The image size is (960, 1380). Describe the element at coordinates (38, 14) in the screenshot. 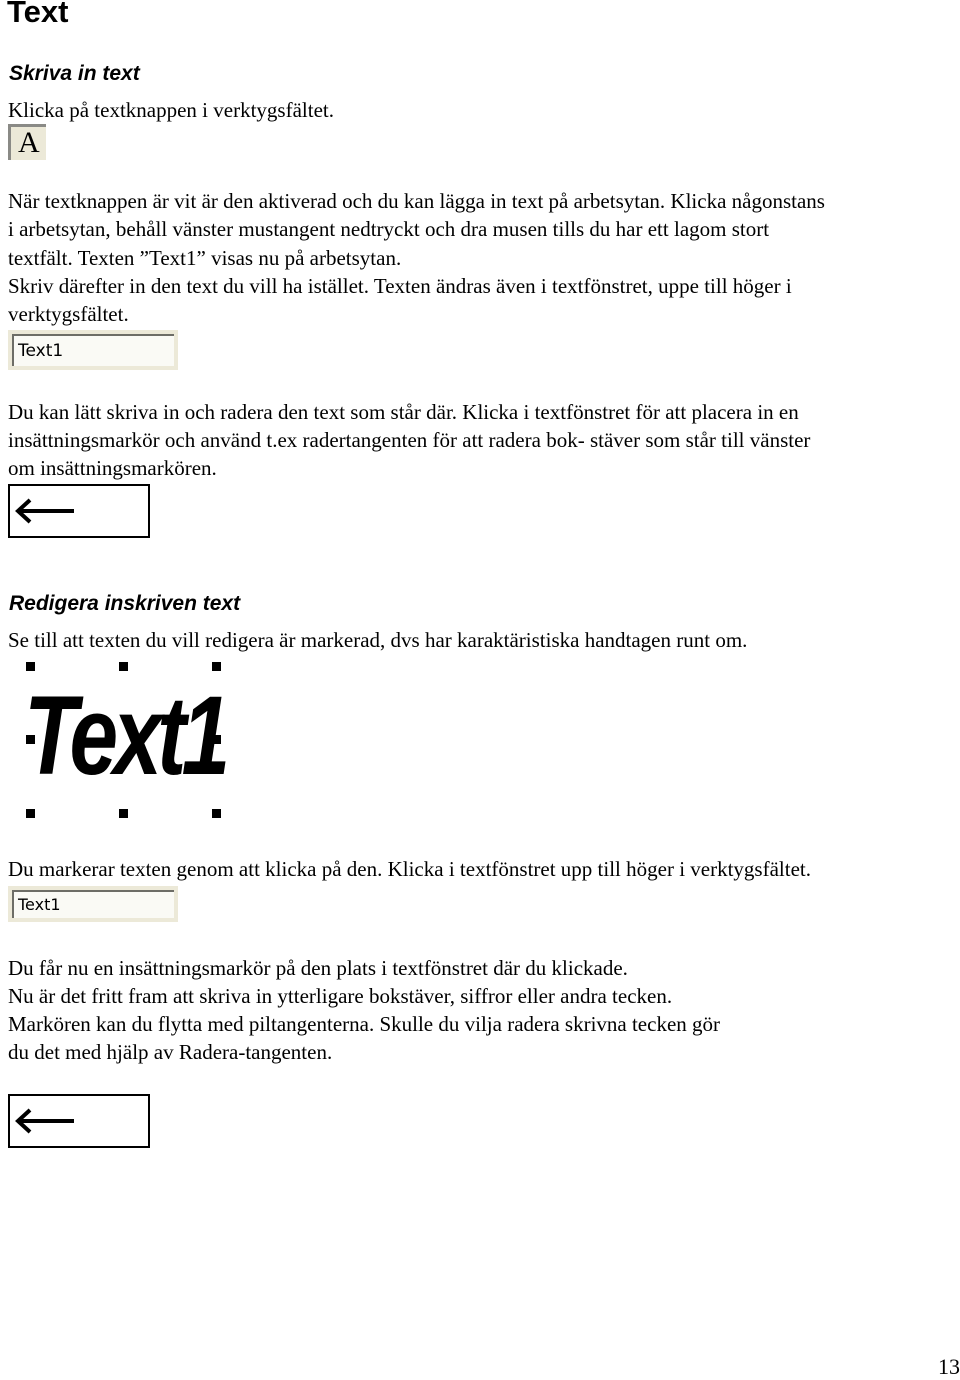

I see `page-title: Text` at that location.